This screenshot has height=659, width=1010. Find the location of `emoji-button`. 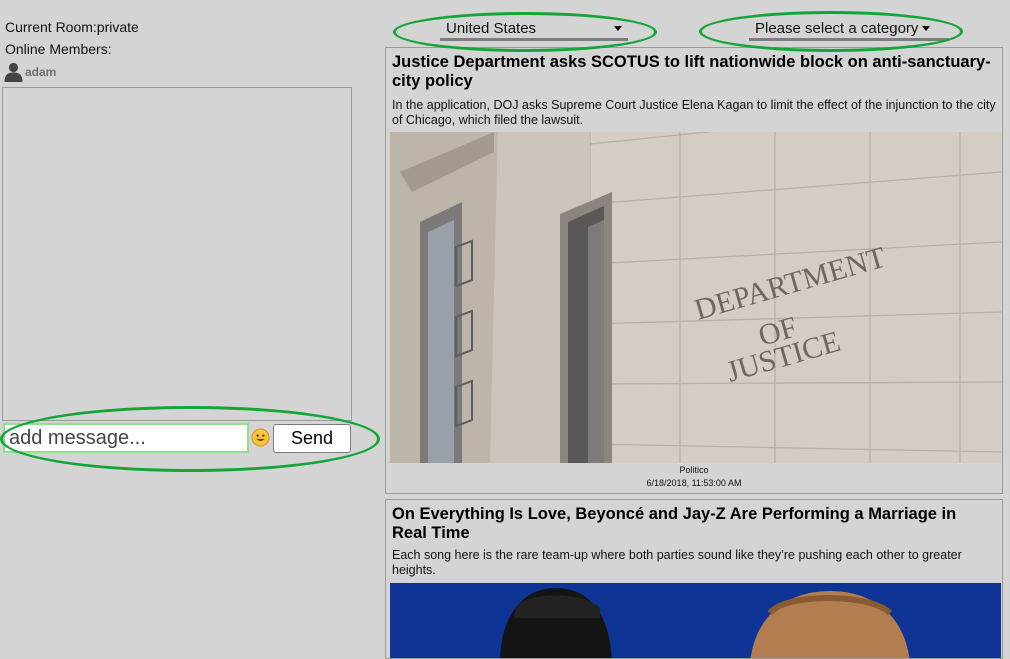

emoji-button is located at coordinates (260, 440).